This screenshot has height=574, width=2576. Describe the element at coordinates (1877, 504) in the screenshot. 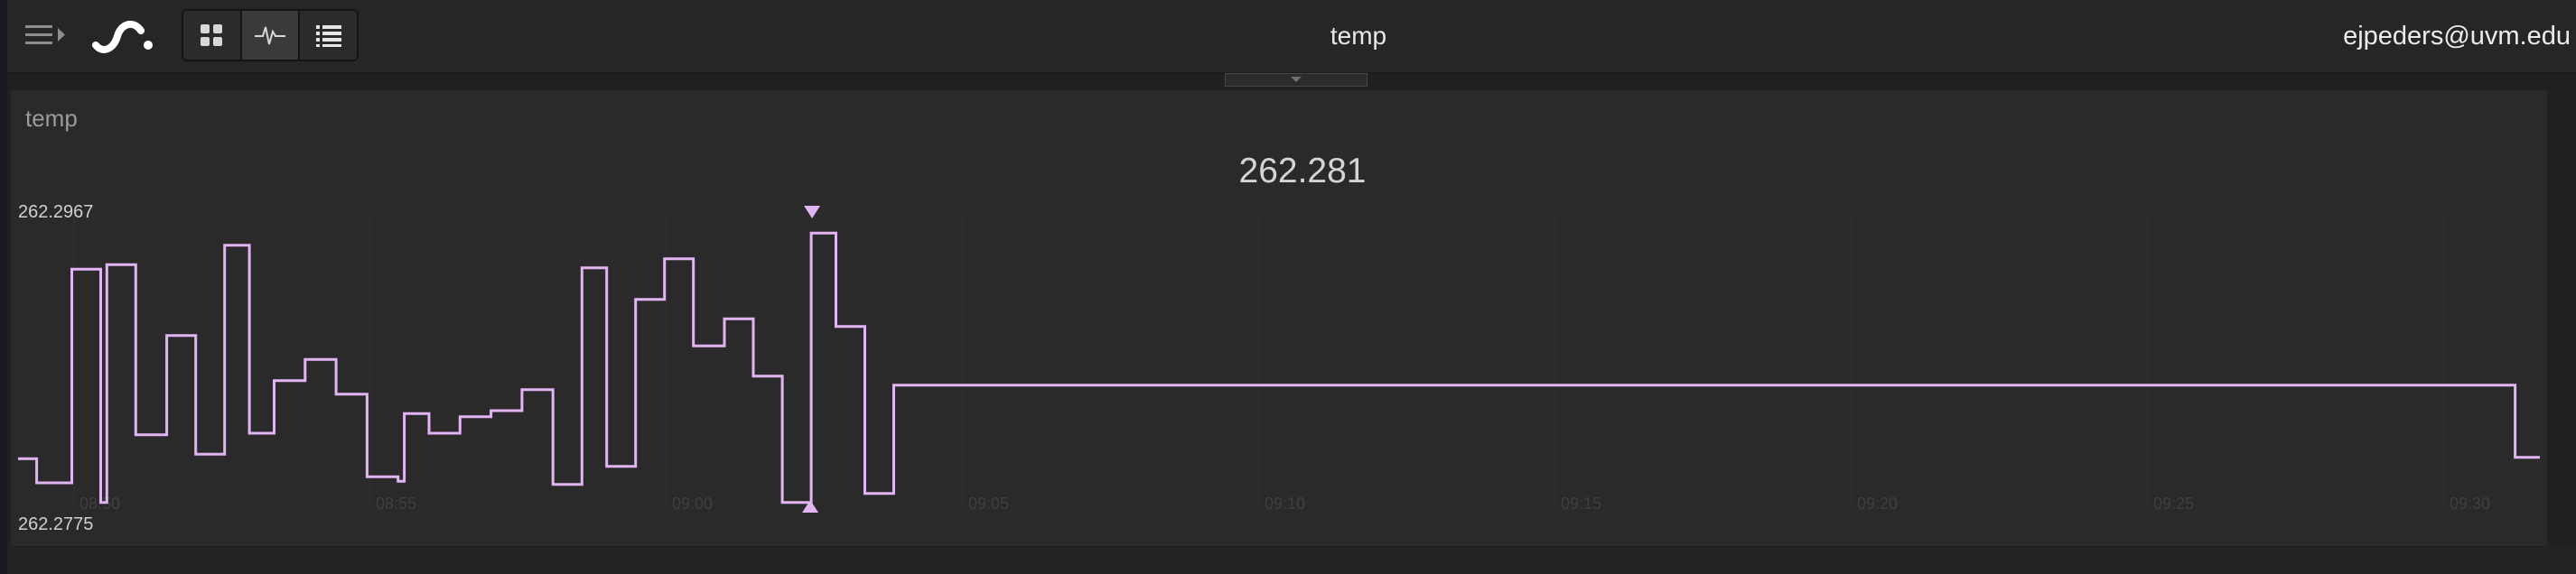

I see `x-tick-label: 09:20` at that location.